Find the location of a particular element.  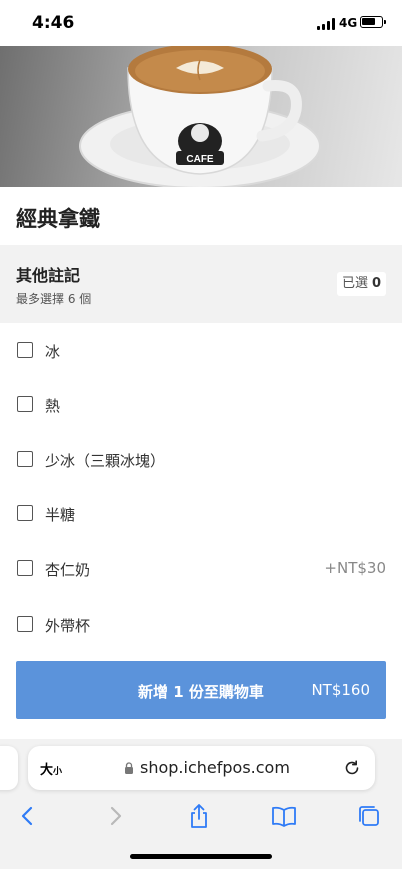

option-label: 少冰（三顆冰塊） is located at coordinates (105, 461).